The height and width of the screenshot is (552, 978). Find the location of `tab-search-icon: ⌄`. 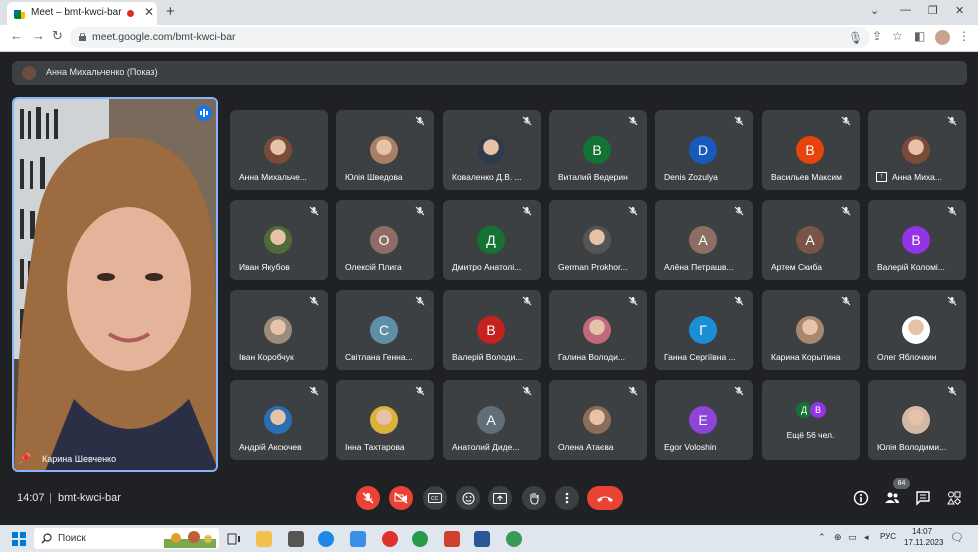

tab-search-icon: ⌄ is located at coordinates (874, 10).